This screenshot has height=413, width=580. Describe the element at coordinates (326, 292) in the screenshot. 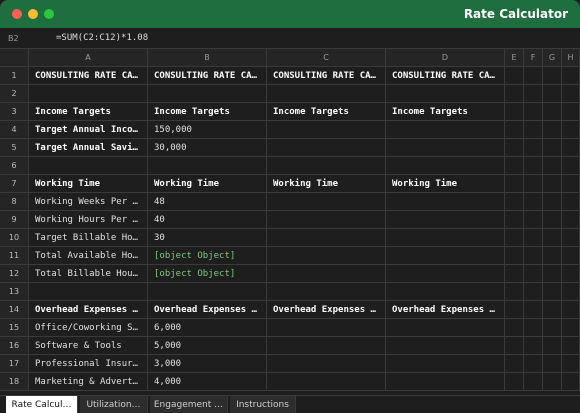

I see `cell-c13` at that location.